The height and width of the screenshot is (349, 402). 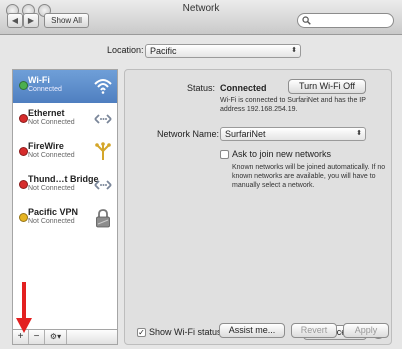 I want to click on chevron-right-icon: ▶, so click(x=31, y=20).